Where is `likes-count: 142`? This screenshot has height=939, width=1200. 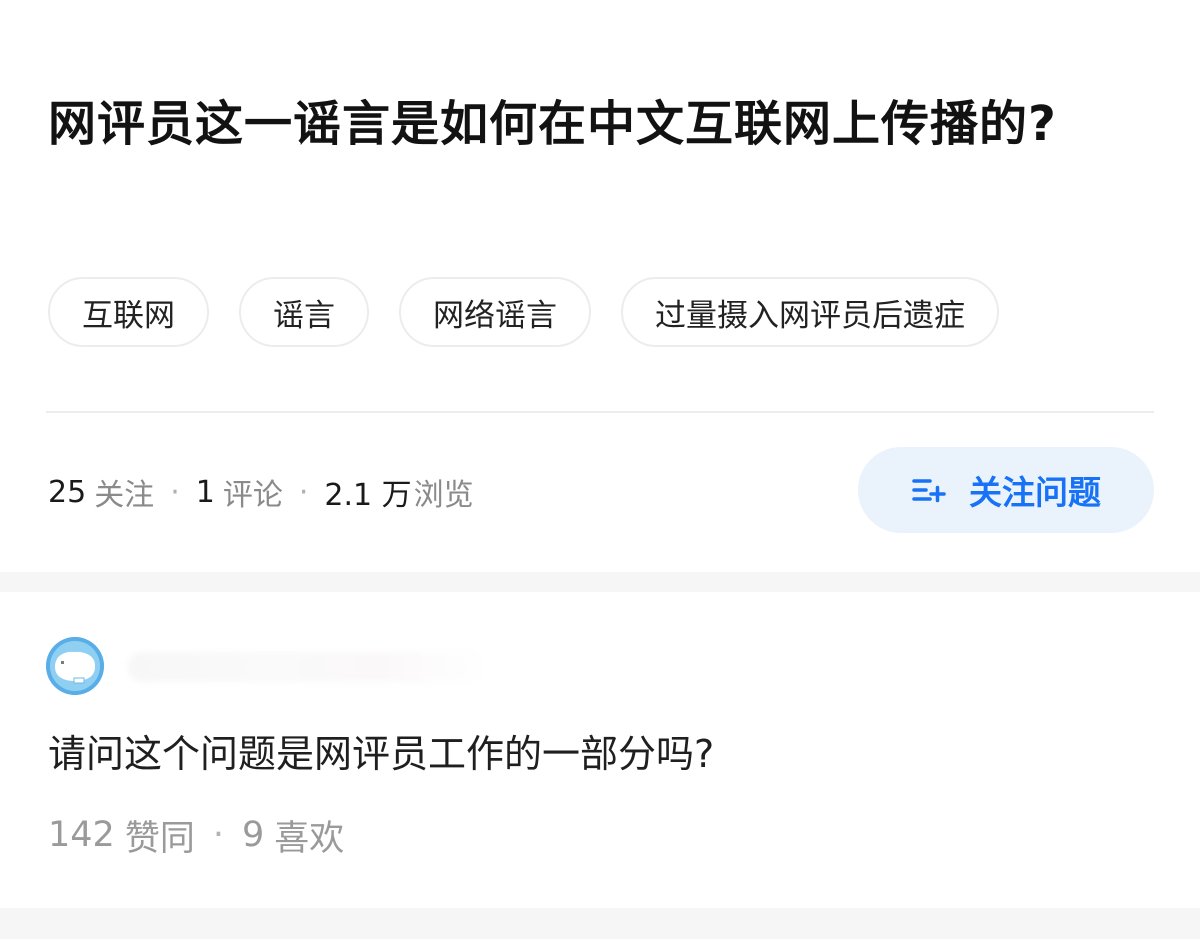 likes-count: 142 is located at coordinates (81, 835).